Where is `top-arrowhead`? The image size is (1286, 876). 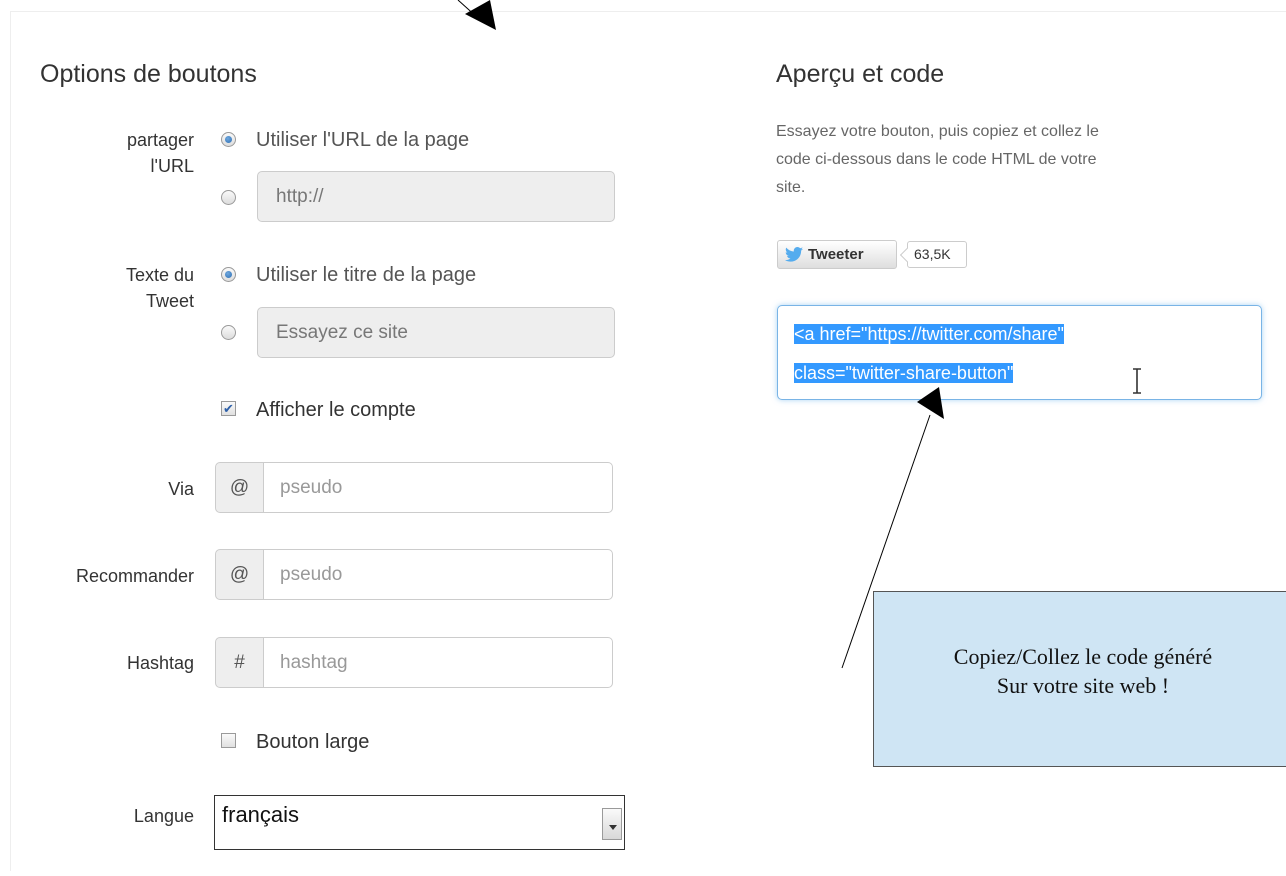 top-arrowhead is located at coordinates (480, 15).